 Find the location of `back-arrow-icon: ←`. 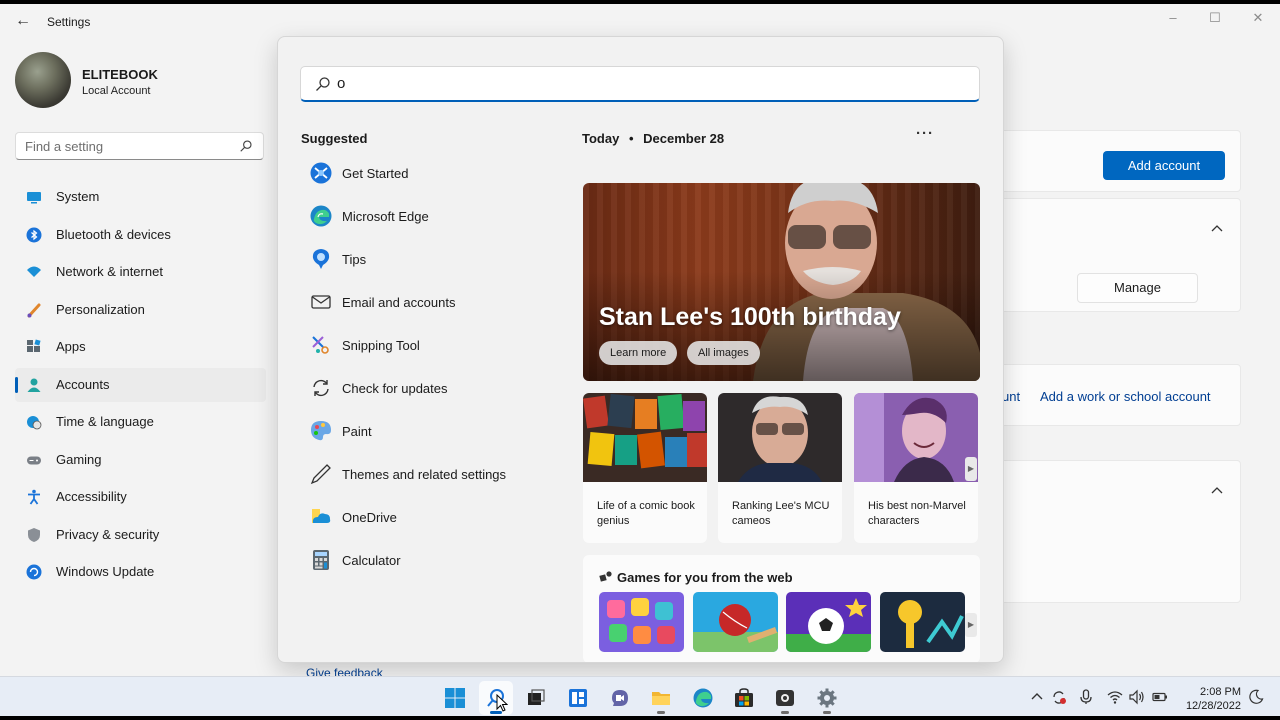

back-arrow-icon: ← is located at coordinates (23, 21).